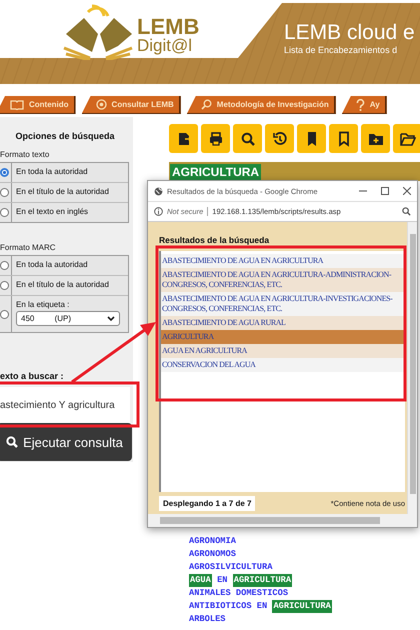  Describe the element at coordinates (28, 248) in the screenshot. I see `group-label: Formato MARC` at that location.